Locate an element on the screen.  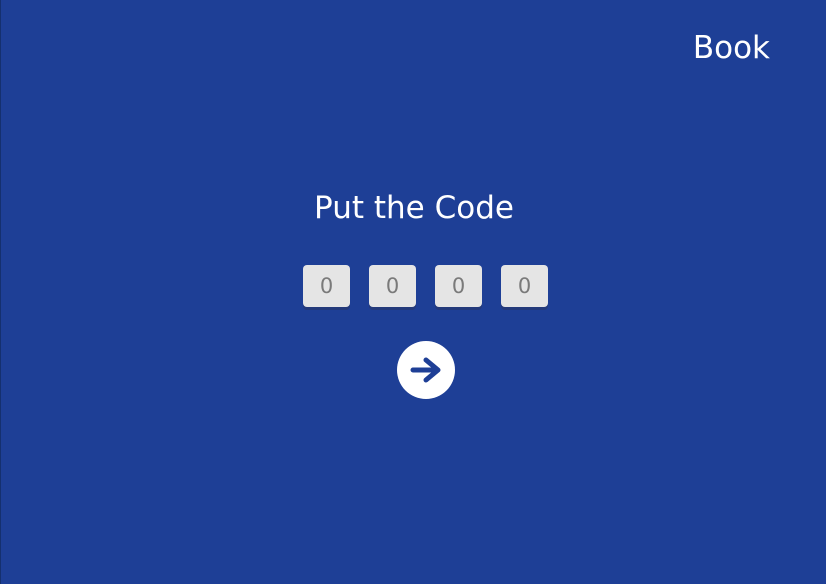
code-input-group is located at coordinates (427, 288).